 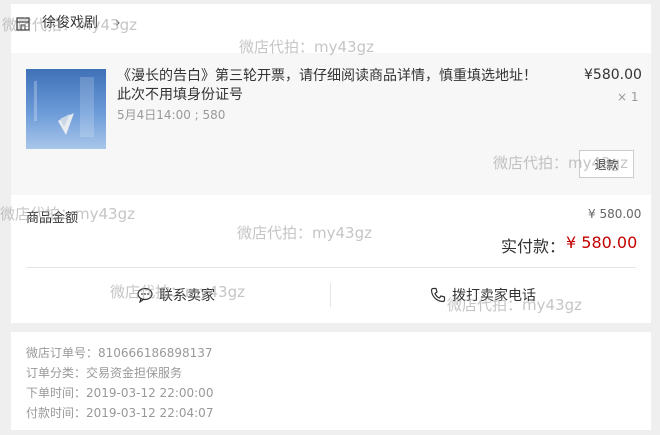 I want to click on shop-icon, so click(x=23, y=24).